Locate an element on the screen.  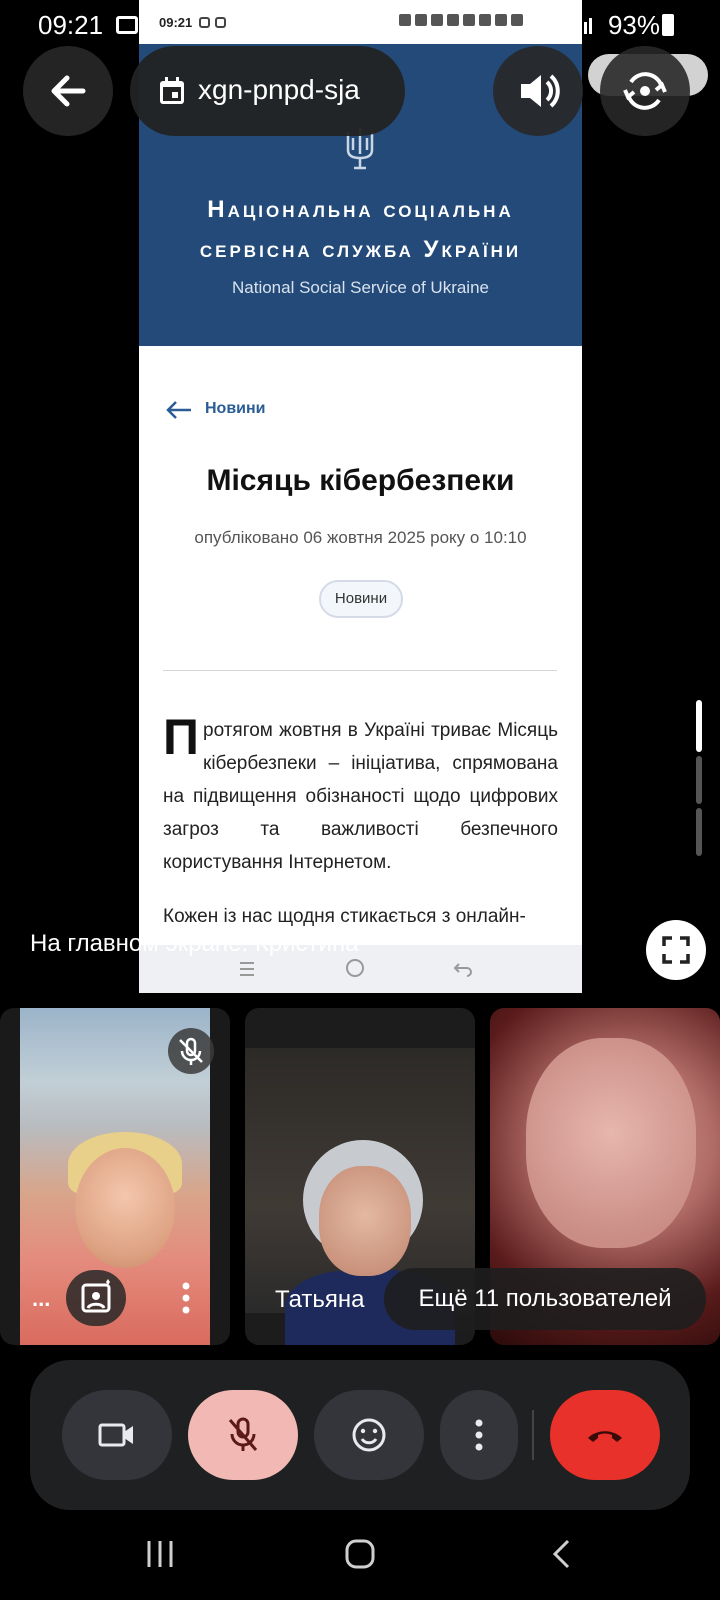
back-button is located at coordinates (68, 91).